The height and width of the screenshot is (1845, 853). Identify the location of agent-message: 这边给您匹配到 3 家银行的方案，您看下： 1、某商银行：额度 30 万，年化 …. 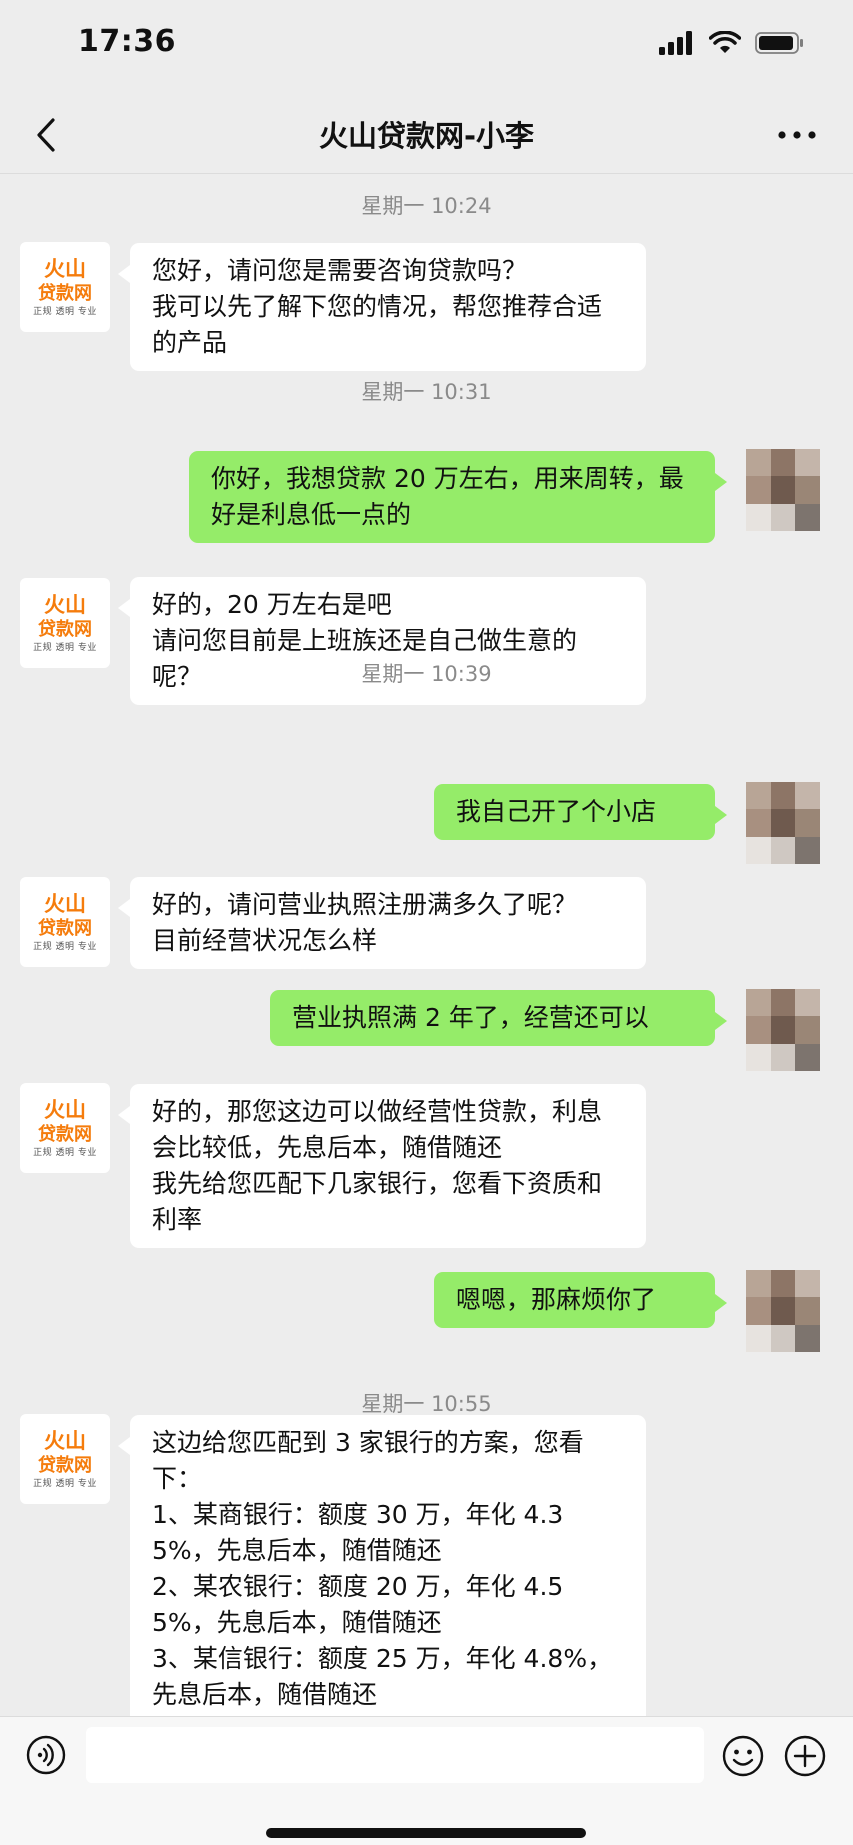
(382, 1565).